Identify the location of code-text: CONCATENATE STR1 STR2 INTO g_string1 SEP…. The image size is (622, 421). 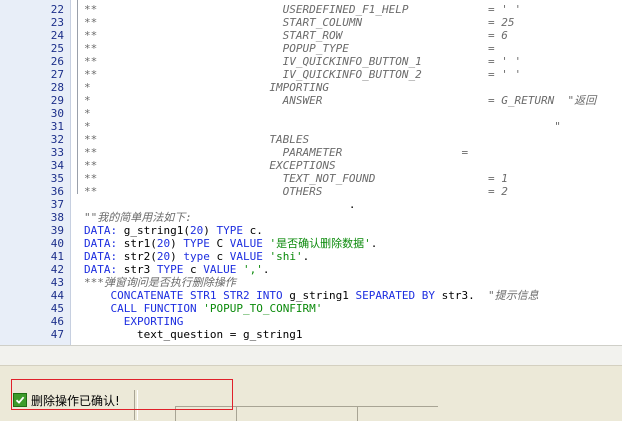
(311, 295).